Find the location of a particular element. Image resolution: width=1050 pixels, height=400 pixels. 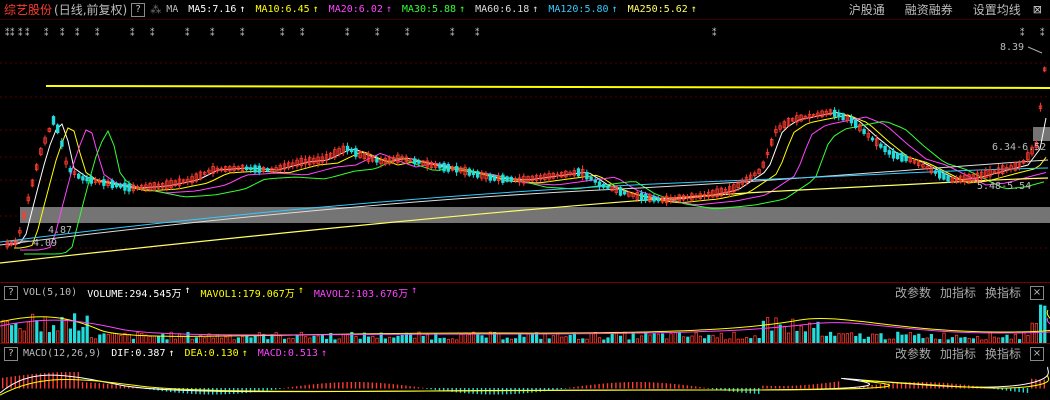

ma-legend-item-4: MA60:6.18 is located at coordinates (502, 9).